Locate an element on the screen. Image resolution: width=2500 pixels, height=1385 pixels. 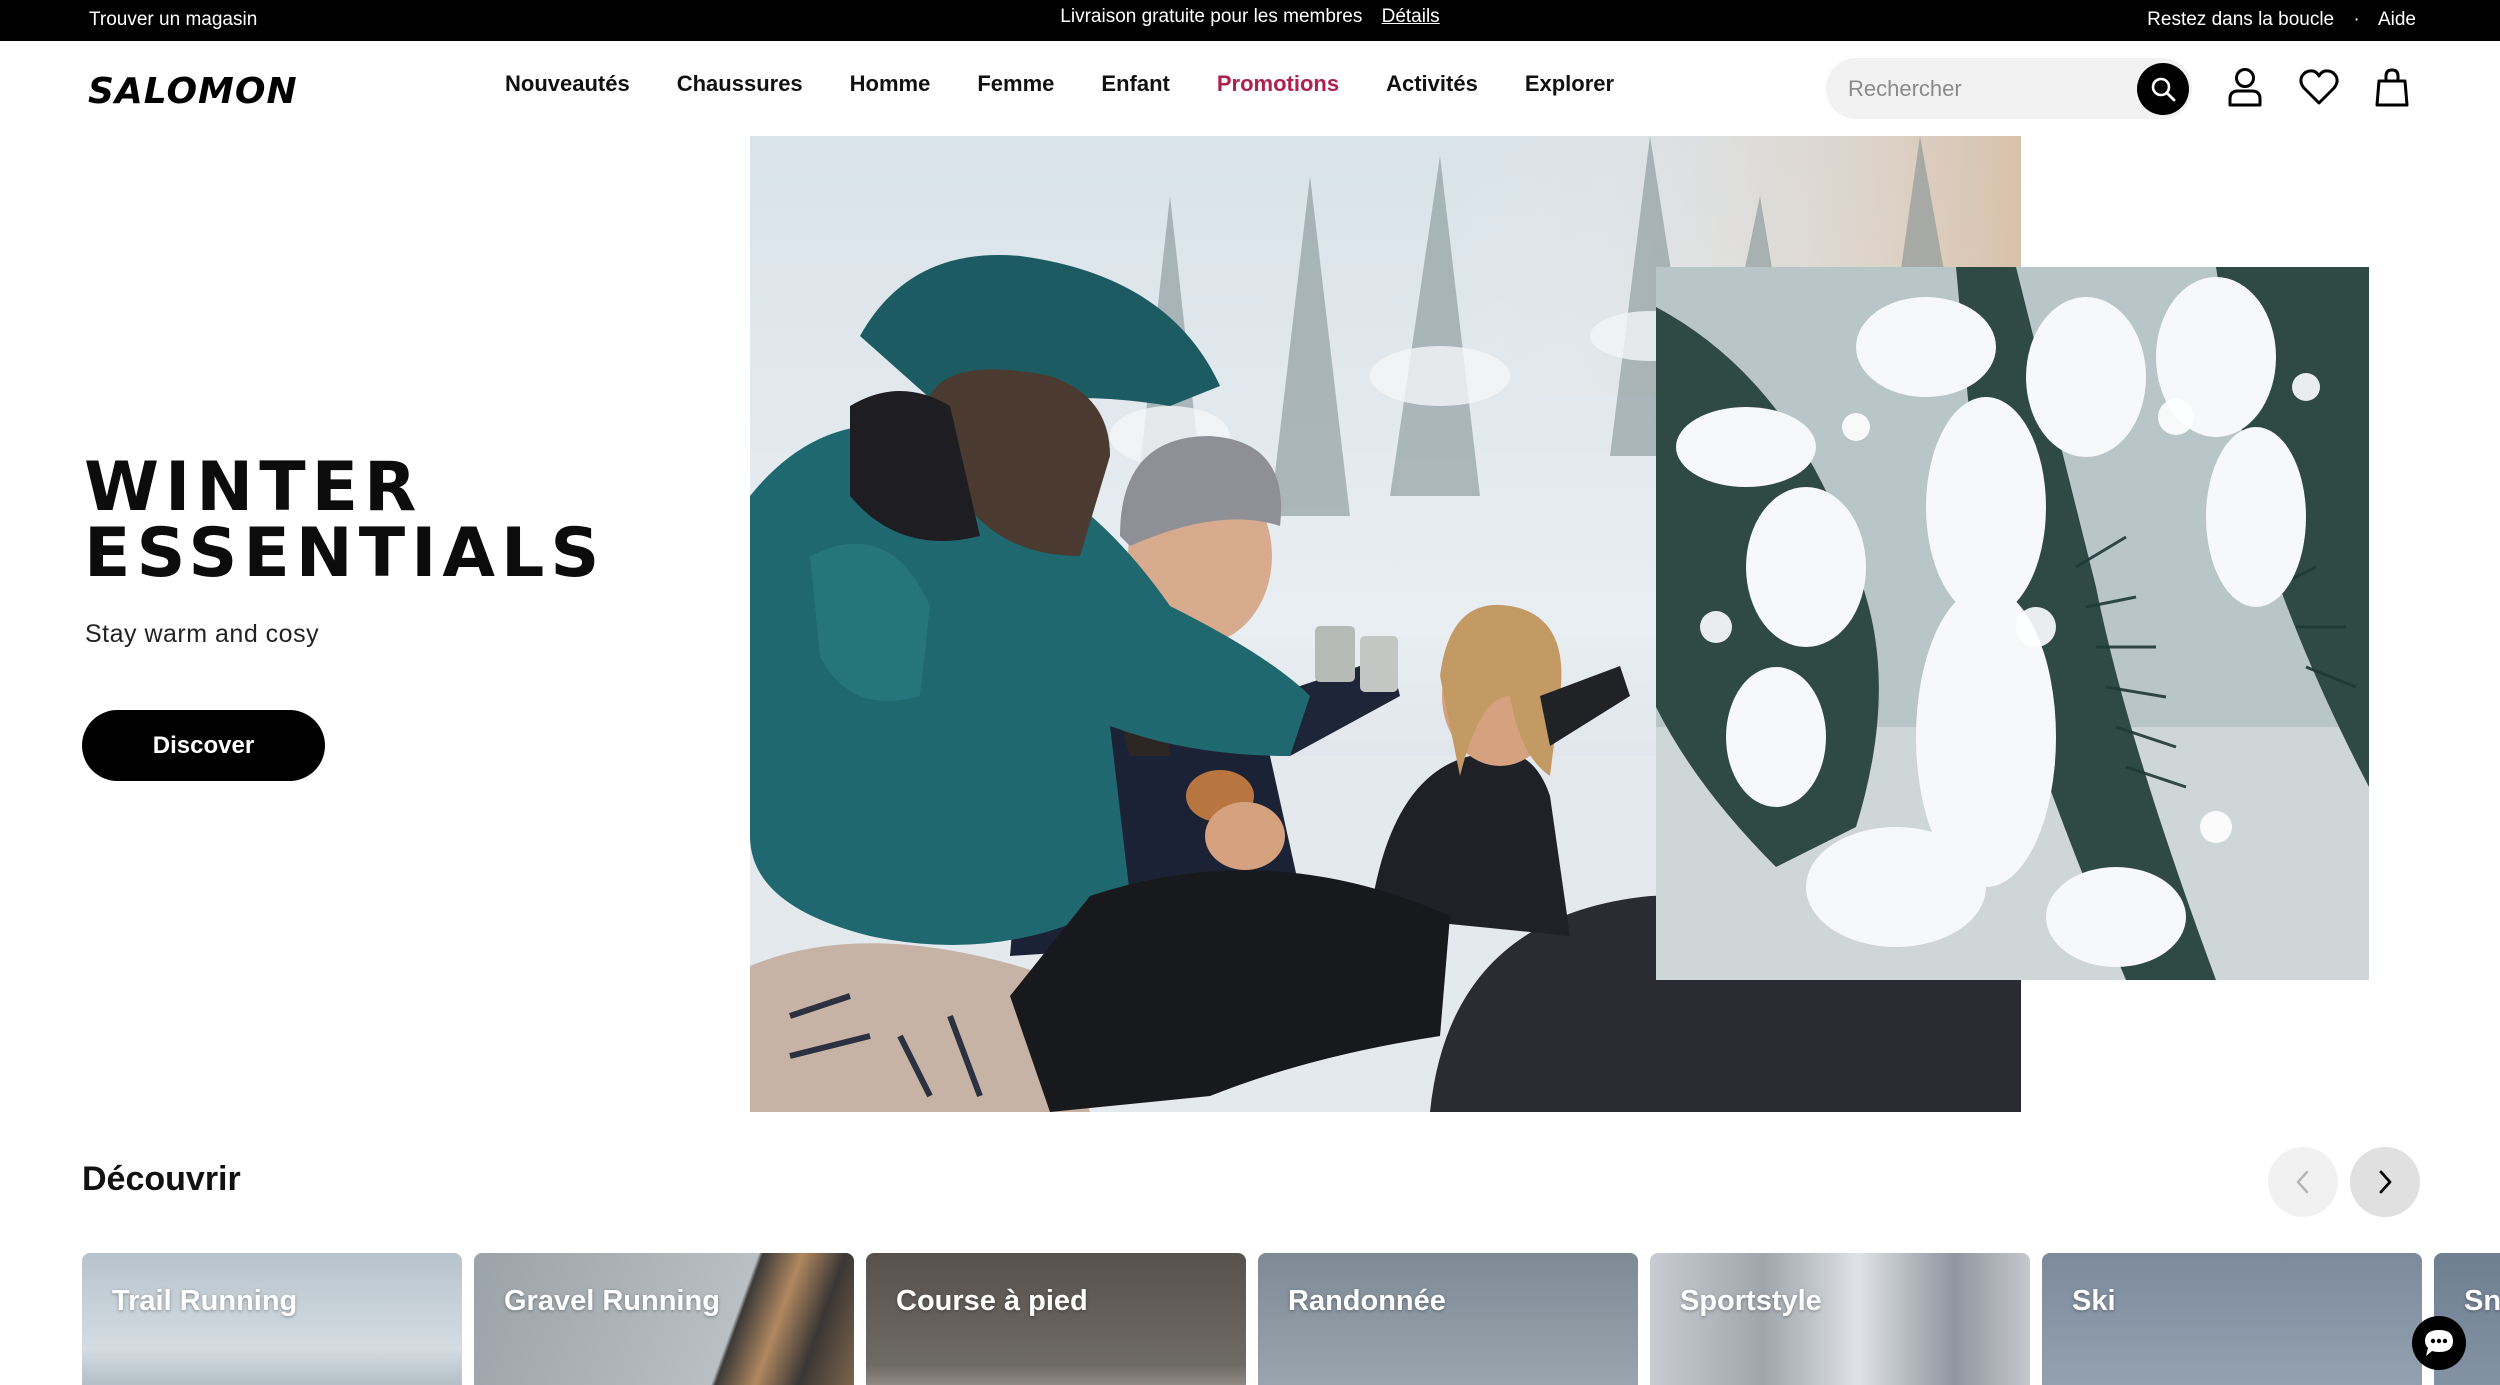
hero-image-snowy-branch is located at coordinates (2012, 623).